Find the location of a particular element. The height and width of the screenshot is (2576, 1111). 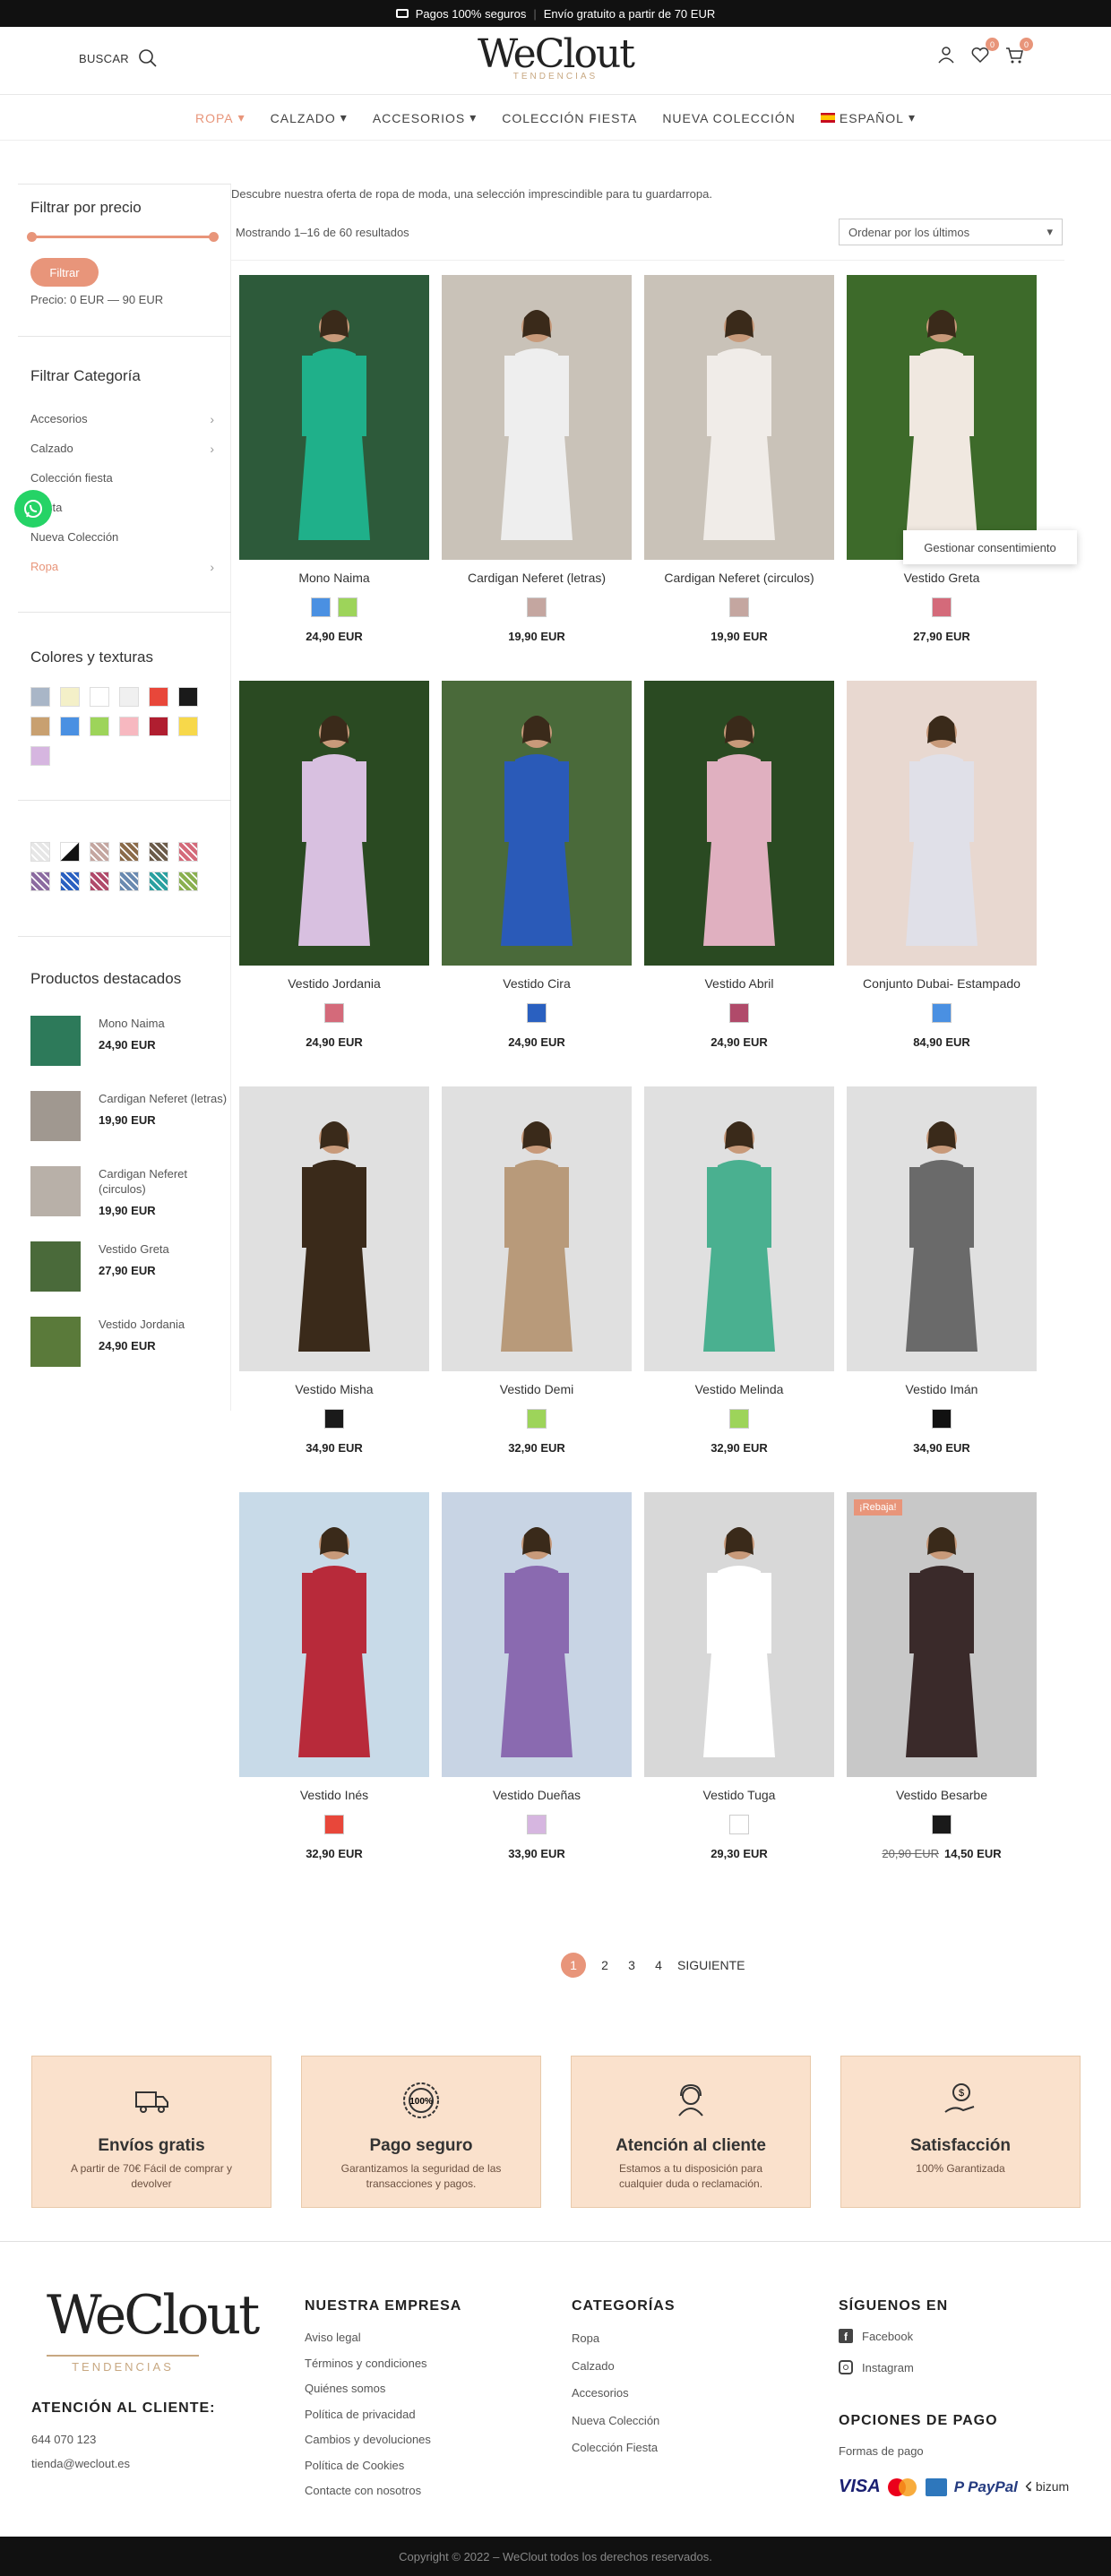

link-ropa: Ropa is located at coordinates (615, 2339).